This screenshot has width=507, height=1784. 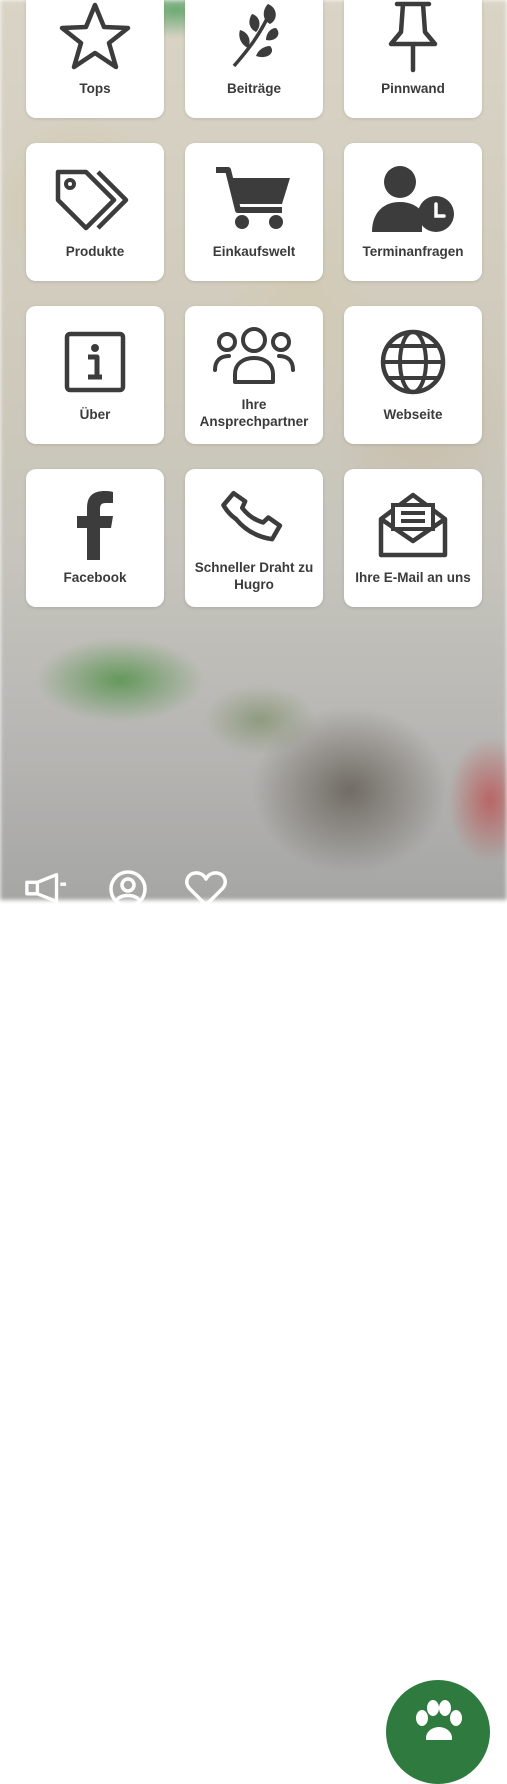 I want to click on tile-beitraege: Beiträge, so click(x=254, y=59).